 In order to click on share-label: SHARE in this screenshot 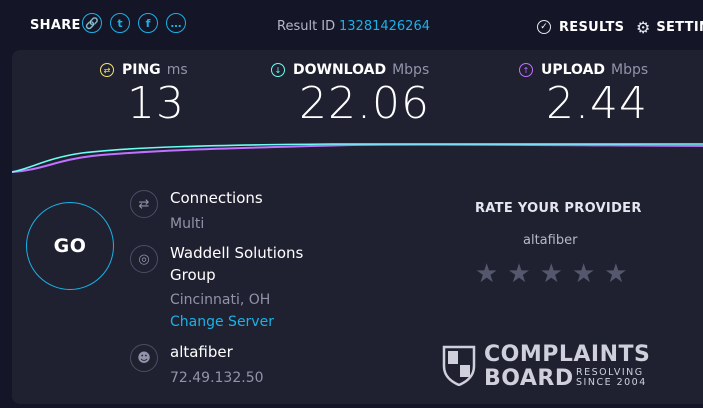, I will do `click(55, 25)`.